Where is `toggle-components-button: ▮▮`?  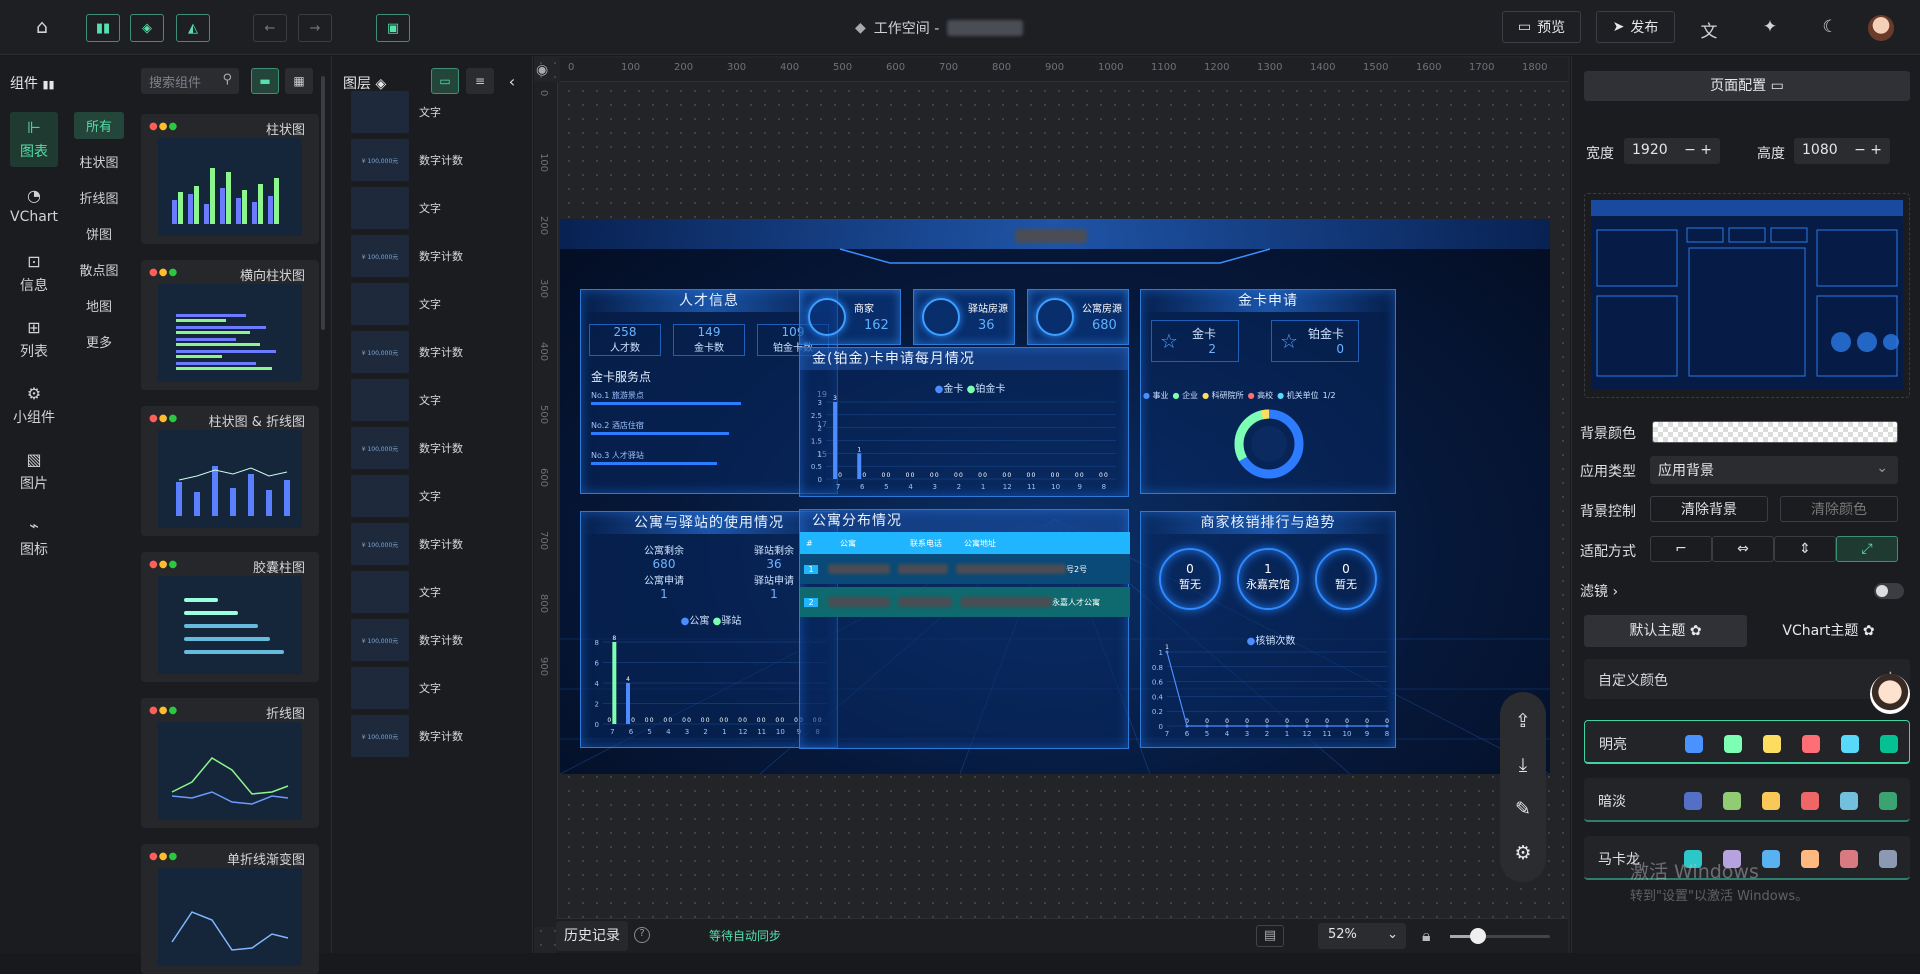 toggle-components-button: ▮▮ is located at coordinates (103, 28).